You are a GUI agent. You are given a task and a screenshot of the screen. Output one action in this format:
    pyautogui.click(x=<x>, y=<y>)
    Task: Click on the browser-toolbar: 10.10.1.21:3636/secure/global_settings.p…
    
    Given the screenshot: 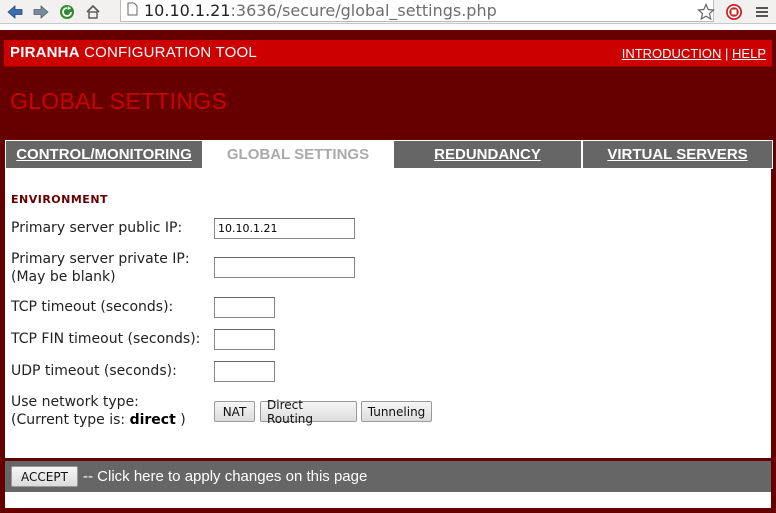 What is the action you would take?
    pyautogui.click(x=388, y=12)
    